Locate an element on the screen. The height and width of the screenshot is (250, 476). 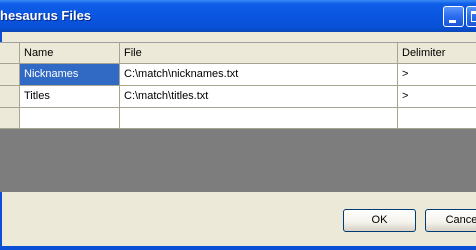
grid-header: Name File Delimiter is located at coordinates (238, 53).